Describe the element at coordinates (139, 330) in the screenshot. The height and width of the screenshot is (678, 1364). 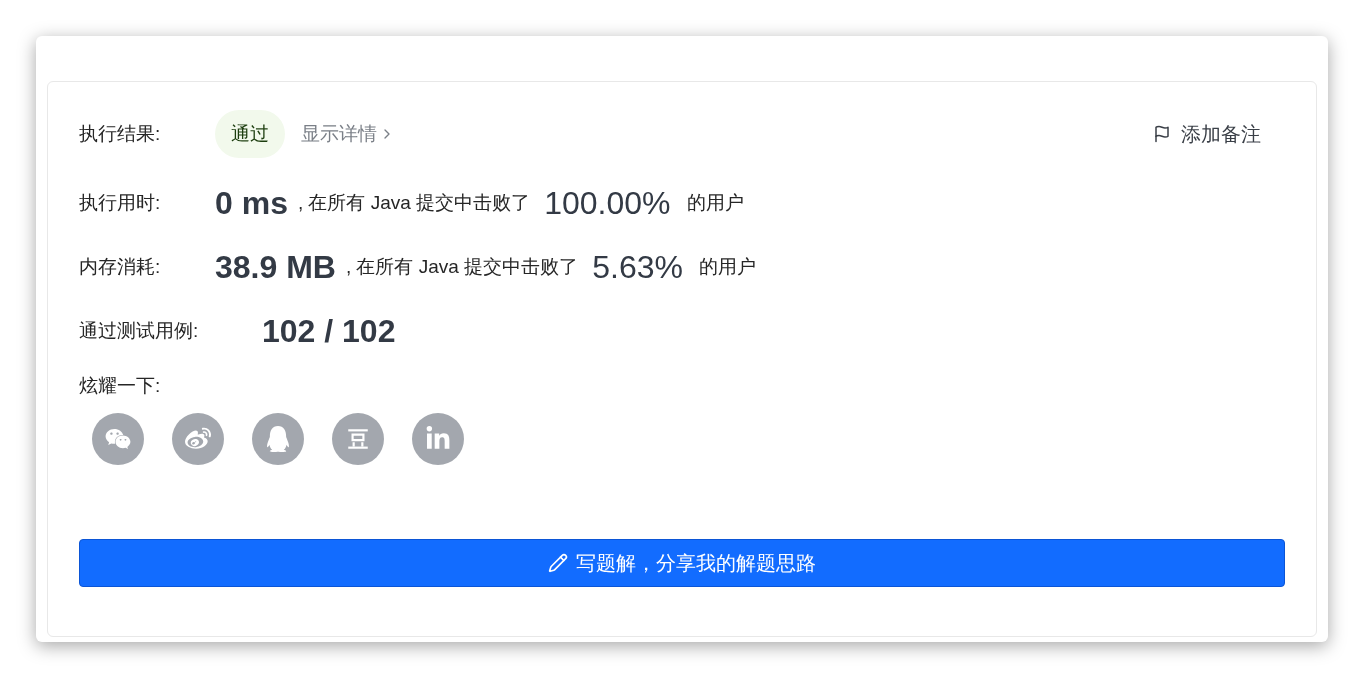
I see `tests-label: 通过测试用例:` at that location.